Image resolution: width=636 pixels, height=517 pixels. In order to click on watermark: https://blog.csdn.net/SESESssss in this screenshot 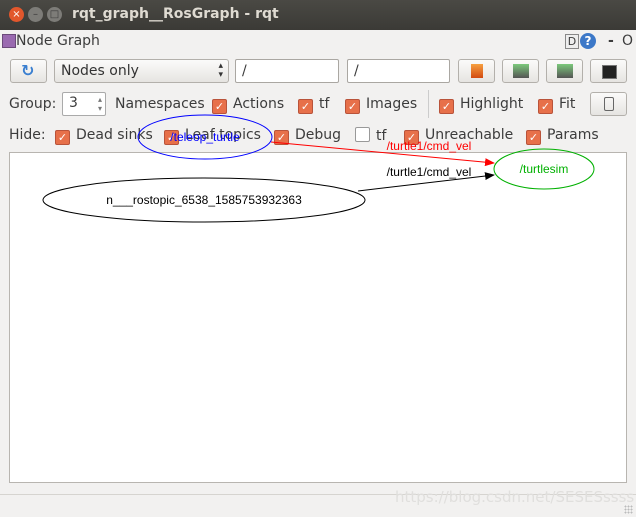, I will do `click(515, 497)`.